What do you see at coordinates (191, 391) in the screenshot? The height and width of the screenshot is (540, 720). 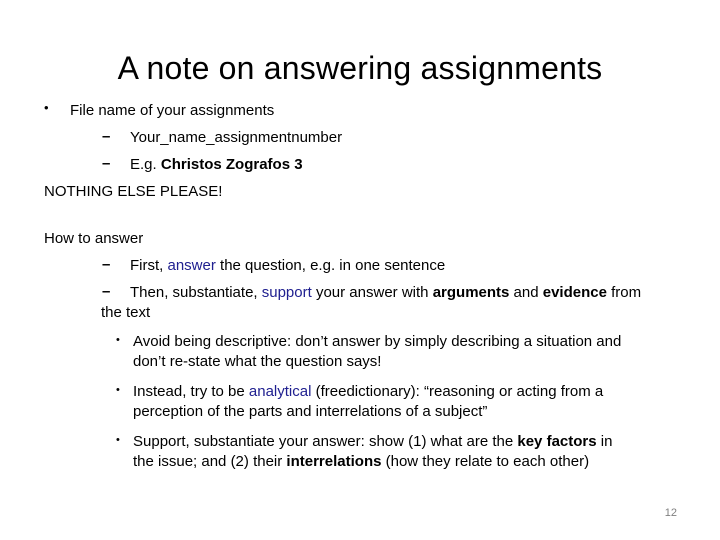 I see `text-run: Instead, try to be` at bounding box center [191, 391].